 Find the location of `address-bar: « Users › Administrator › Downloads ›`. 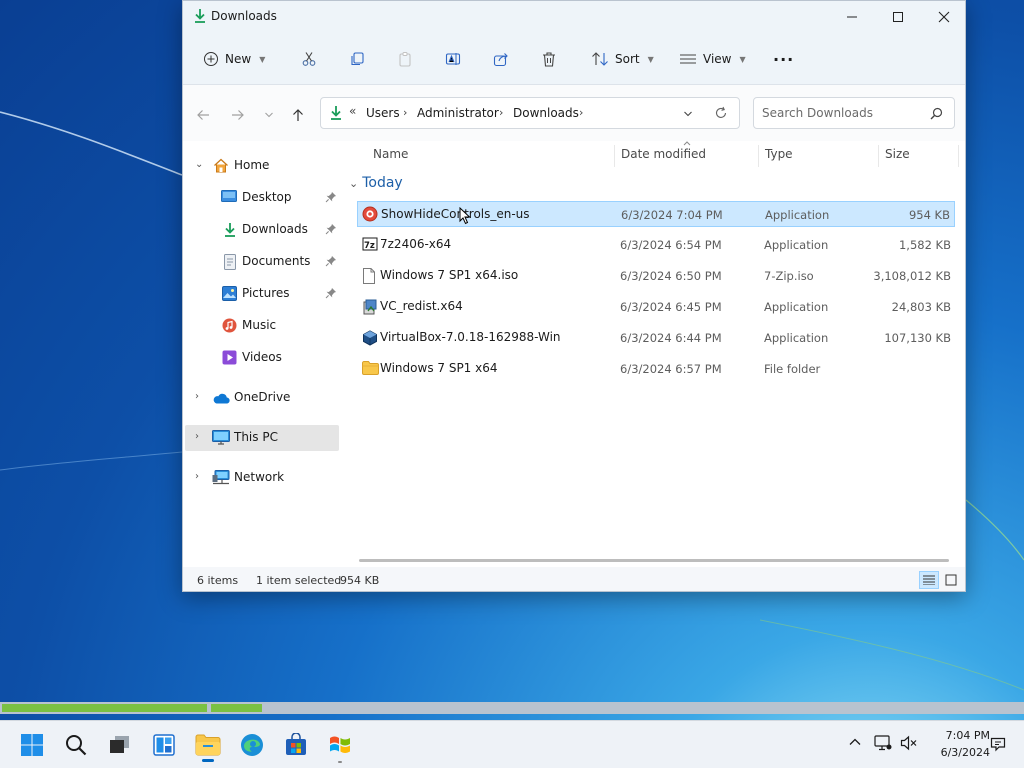

address-bar: « Users › Administrator › Downloads › is located at coordinates (530, 113).